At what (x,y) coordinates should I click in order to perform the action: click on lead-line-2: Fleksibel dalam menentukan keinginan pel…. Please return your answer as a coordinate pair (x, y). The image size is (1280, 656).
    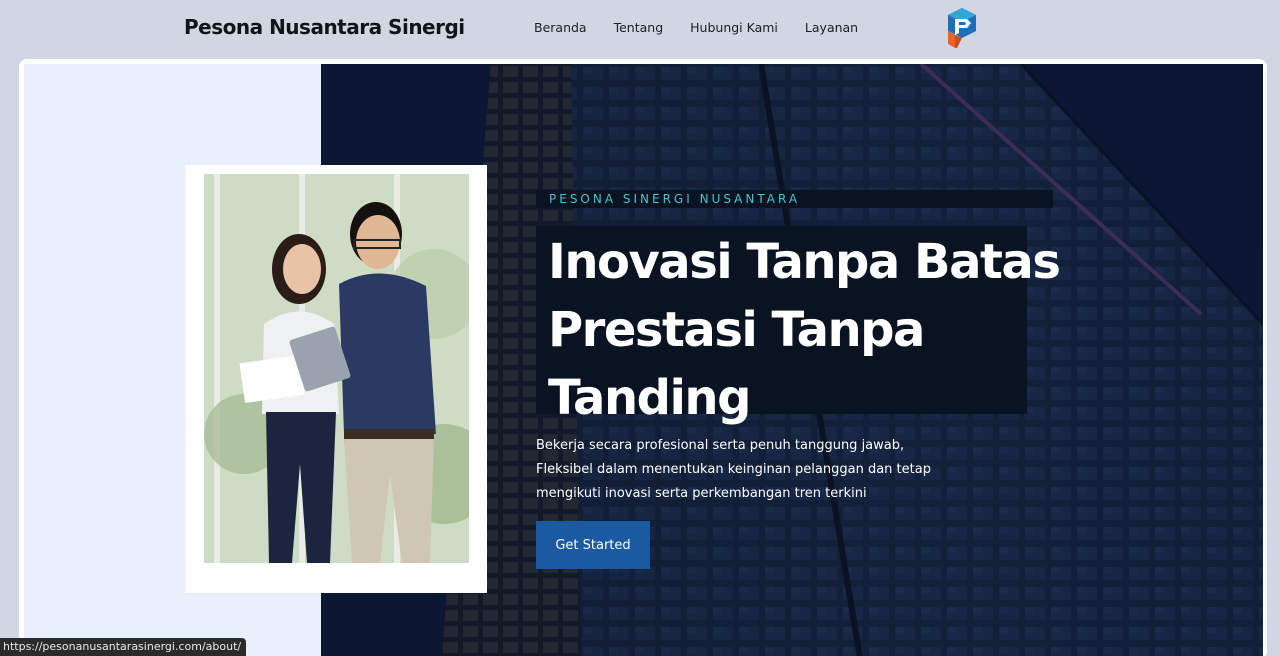
    Looking at the image, I should click on (733, 469).